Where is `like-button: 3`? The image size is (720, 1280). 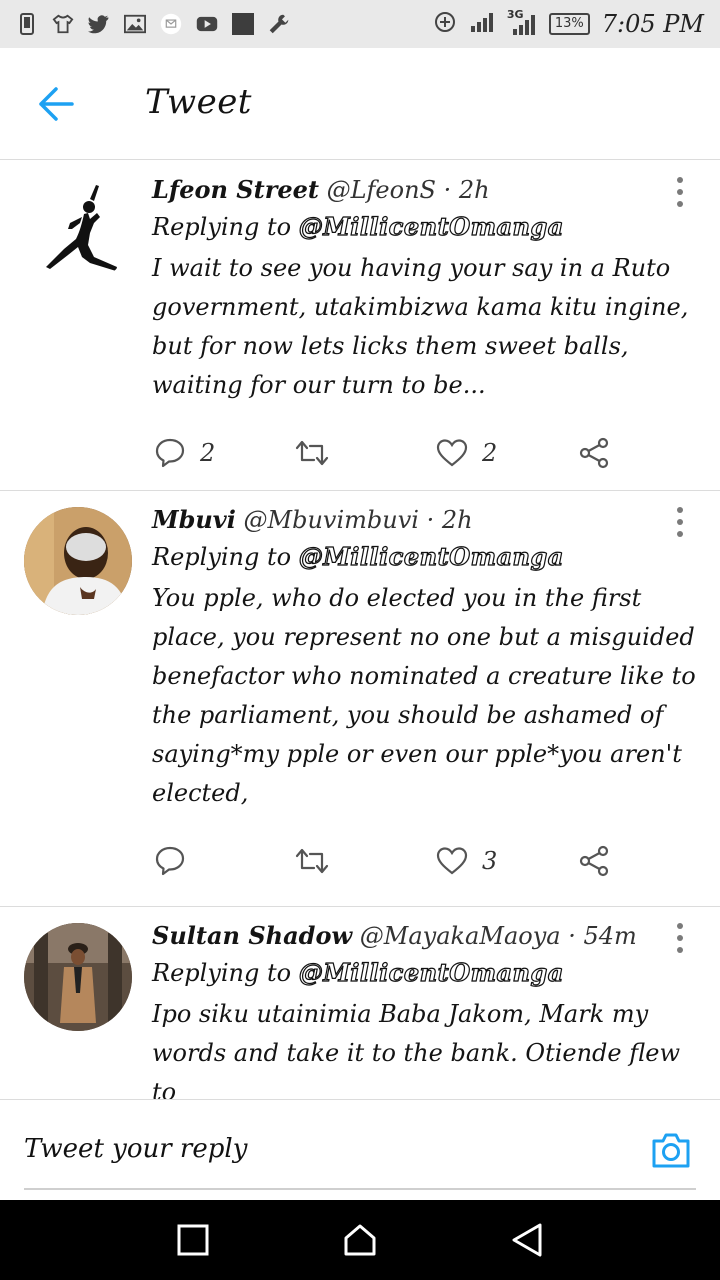 like-button: 3 is located at coordinates (507, 861).